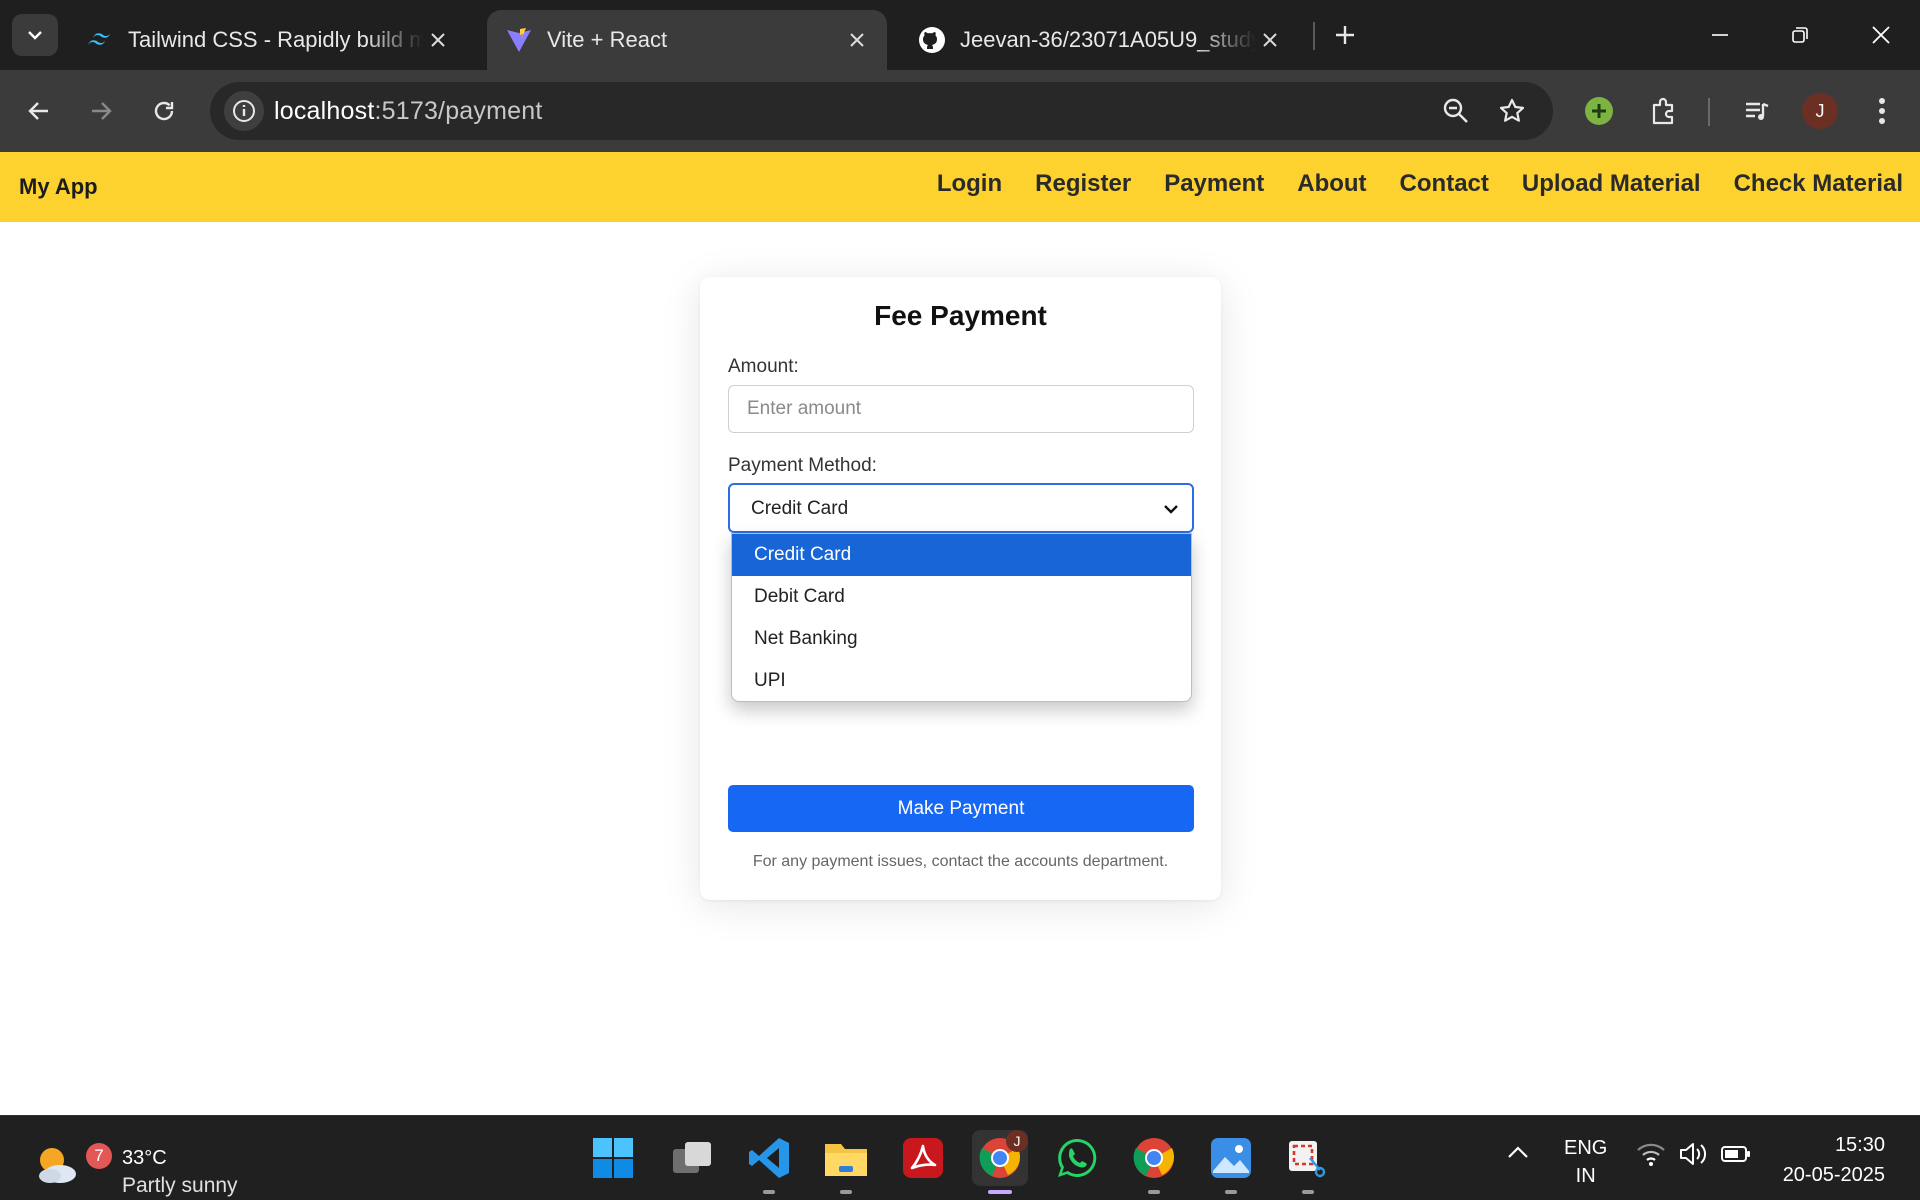 The height and width of the screenshot is (1200, 1920). I want to click on extension-add-icon, so click(1599, 111).